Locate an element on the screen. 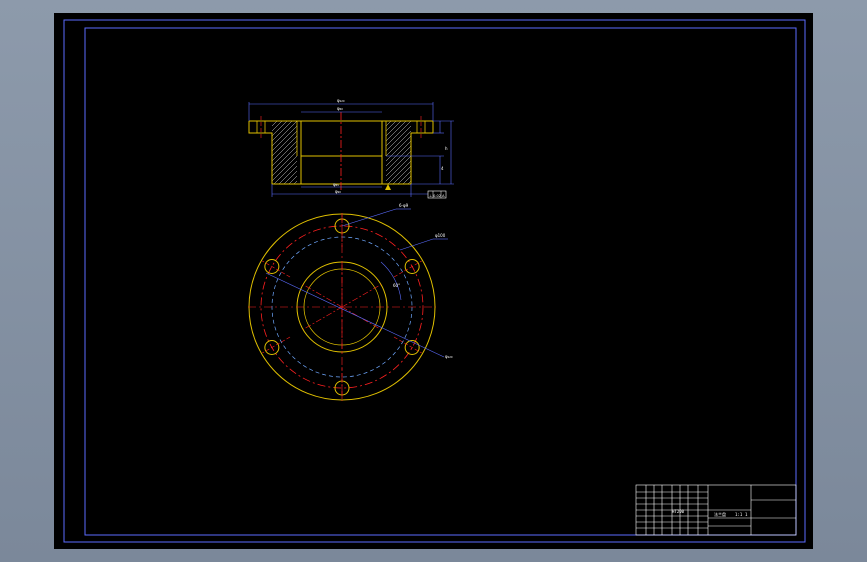 The height and width of the screenshot is (562, 867). leader-holes: 6-φ9 is located at coordinates (404, 205).